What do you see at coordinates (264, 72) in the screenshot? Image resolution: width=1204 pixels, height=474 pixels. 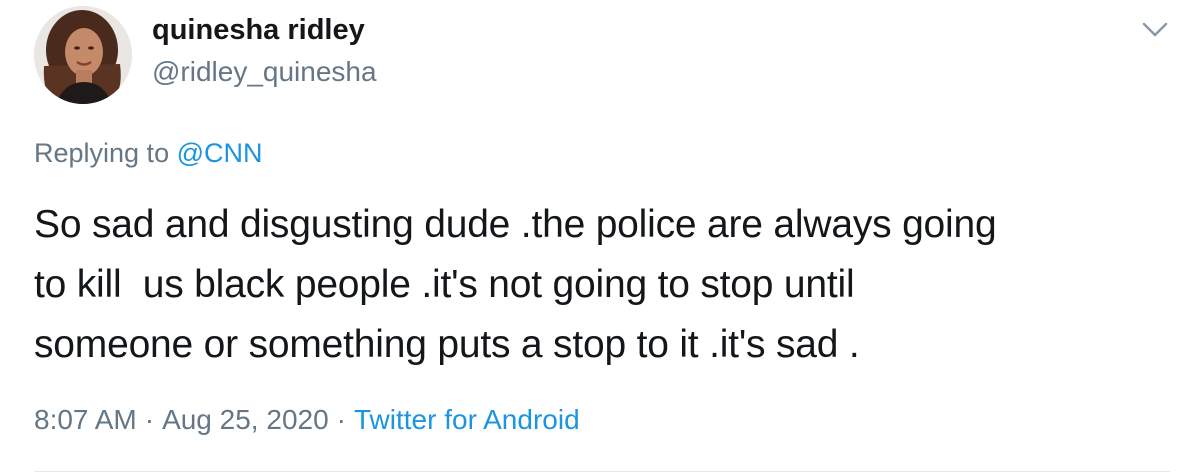 I see `user-handle: @ridley_quinesha` at bounding box center [264, 72].